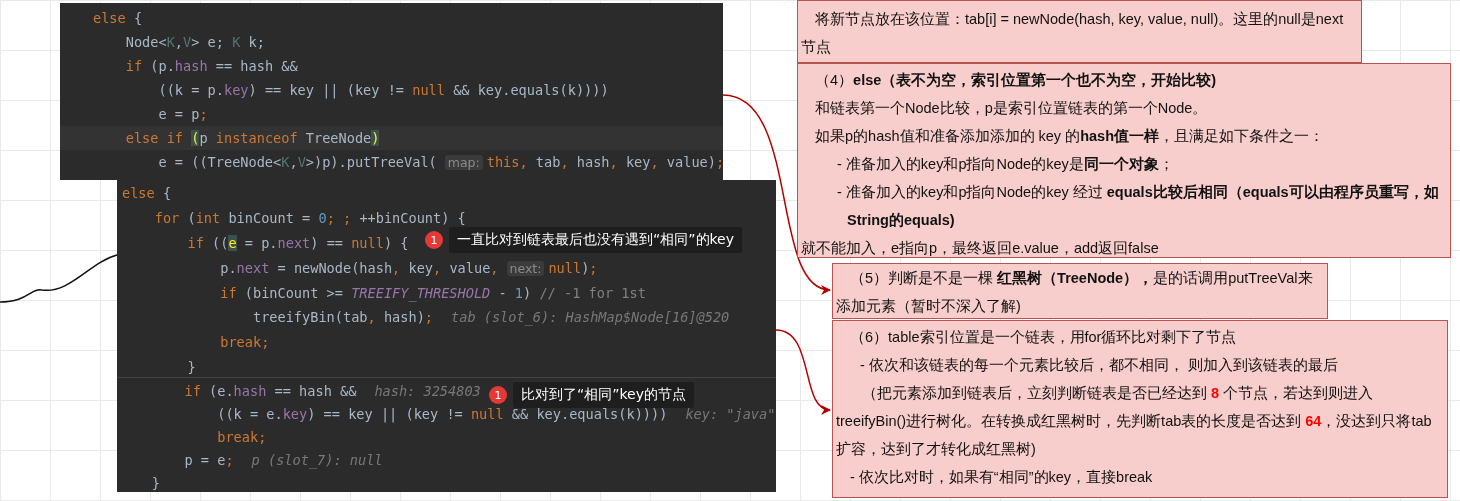 This screenshot has width=1460, height=501. I want to click on code-line: p = e;, so click(208, 459).